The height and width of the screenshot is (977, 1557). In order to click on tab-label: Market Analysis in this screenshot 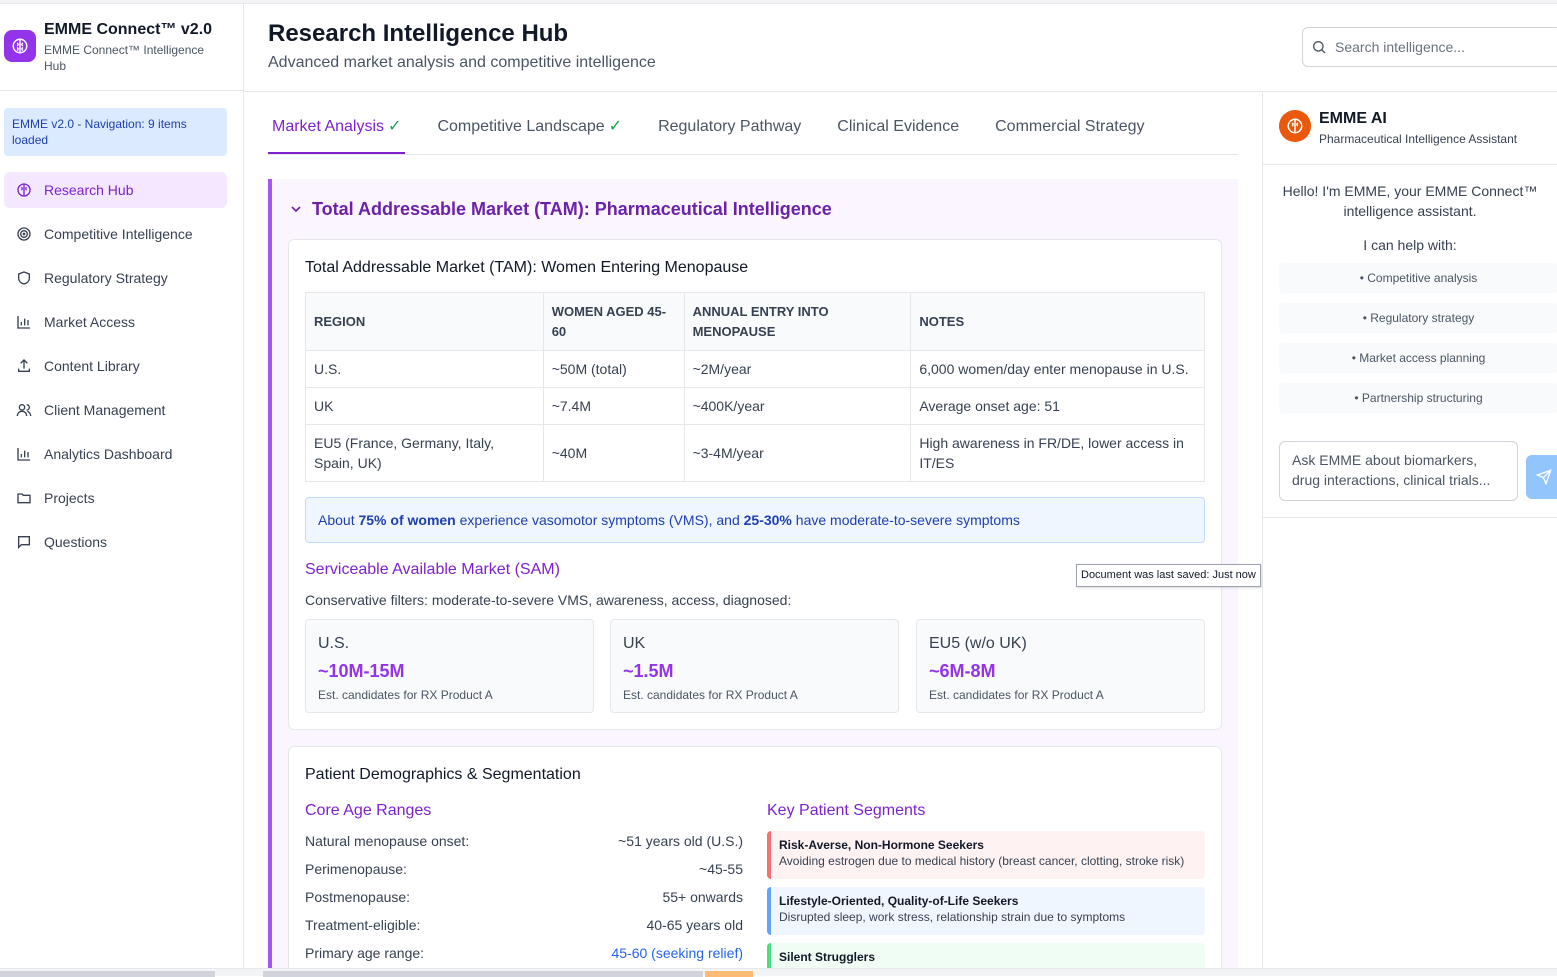, I will do `click(328, 126)`.